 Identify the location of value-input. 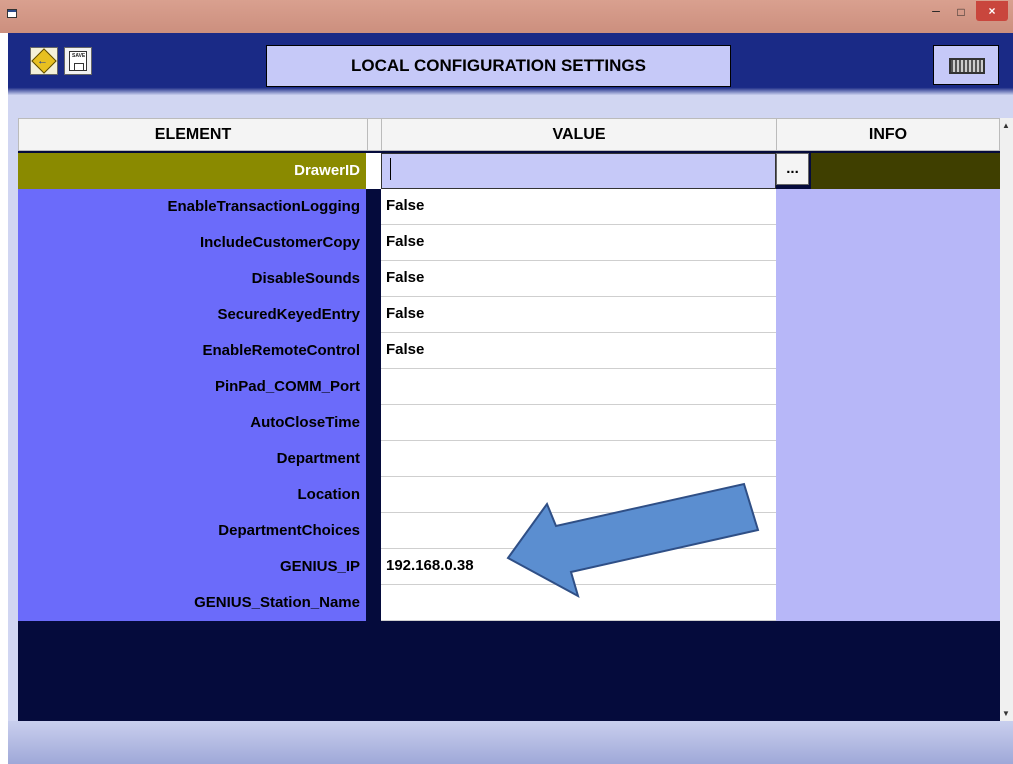
(578, 171).